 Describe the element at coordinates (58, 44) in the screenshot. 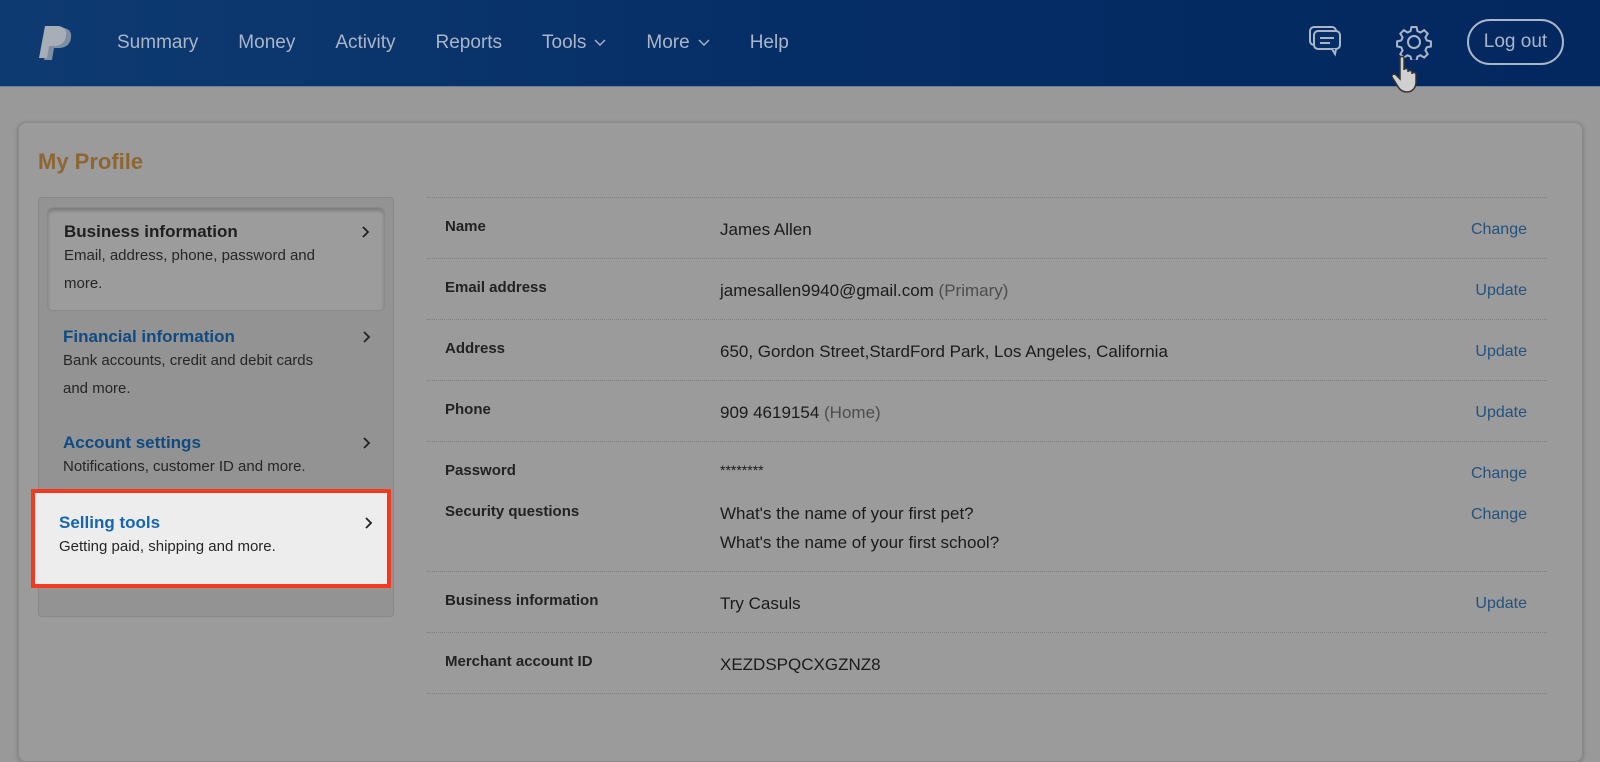

I see `paypal-logo-icon` at that location.